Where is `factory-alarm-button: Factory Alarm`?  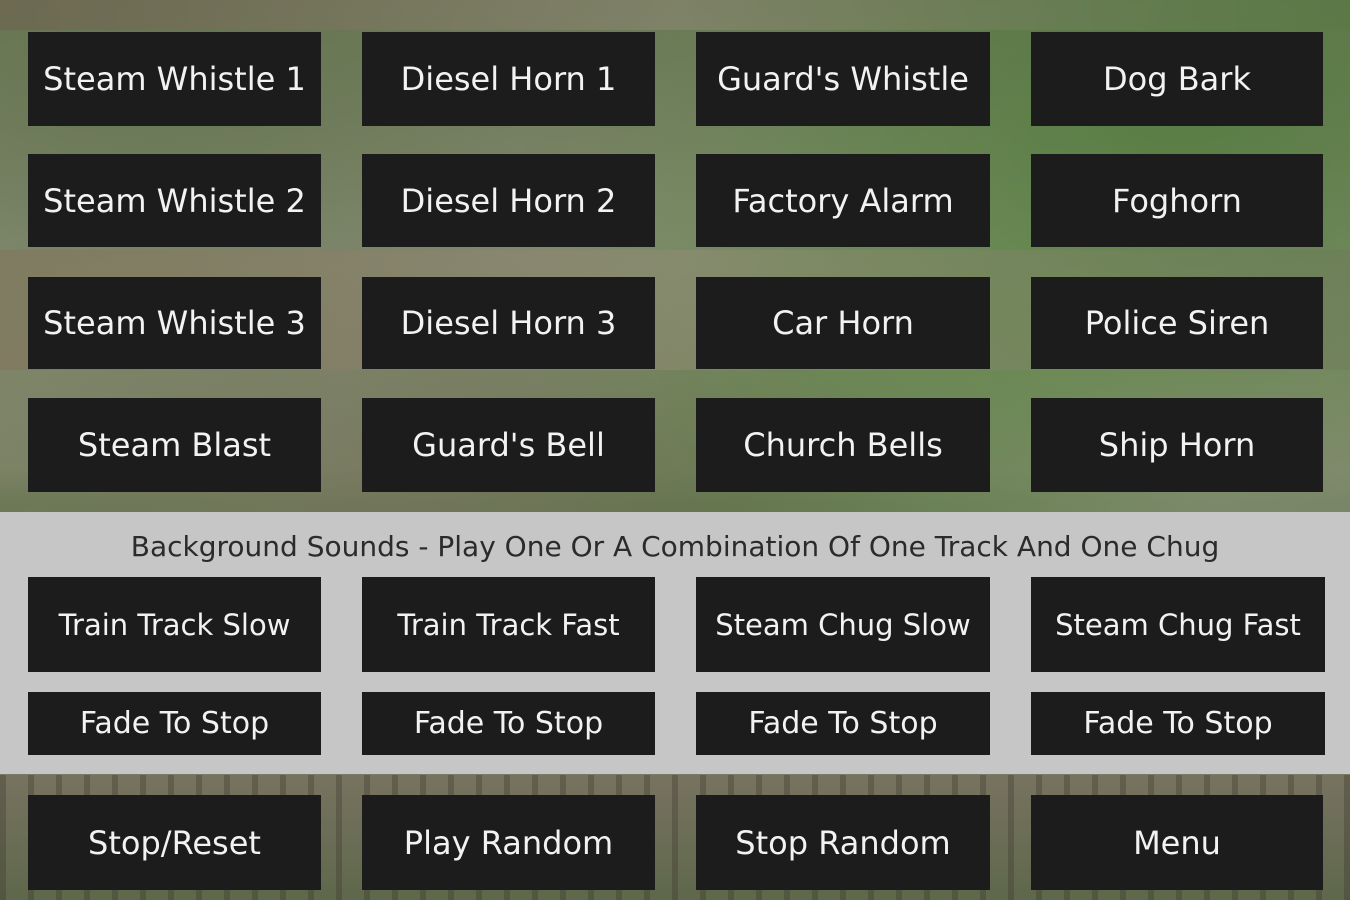 factory-alarm-button: Factory Alarm is located at coordinates (843, 200).